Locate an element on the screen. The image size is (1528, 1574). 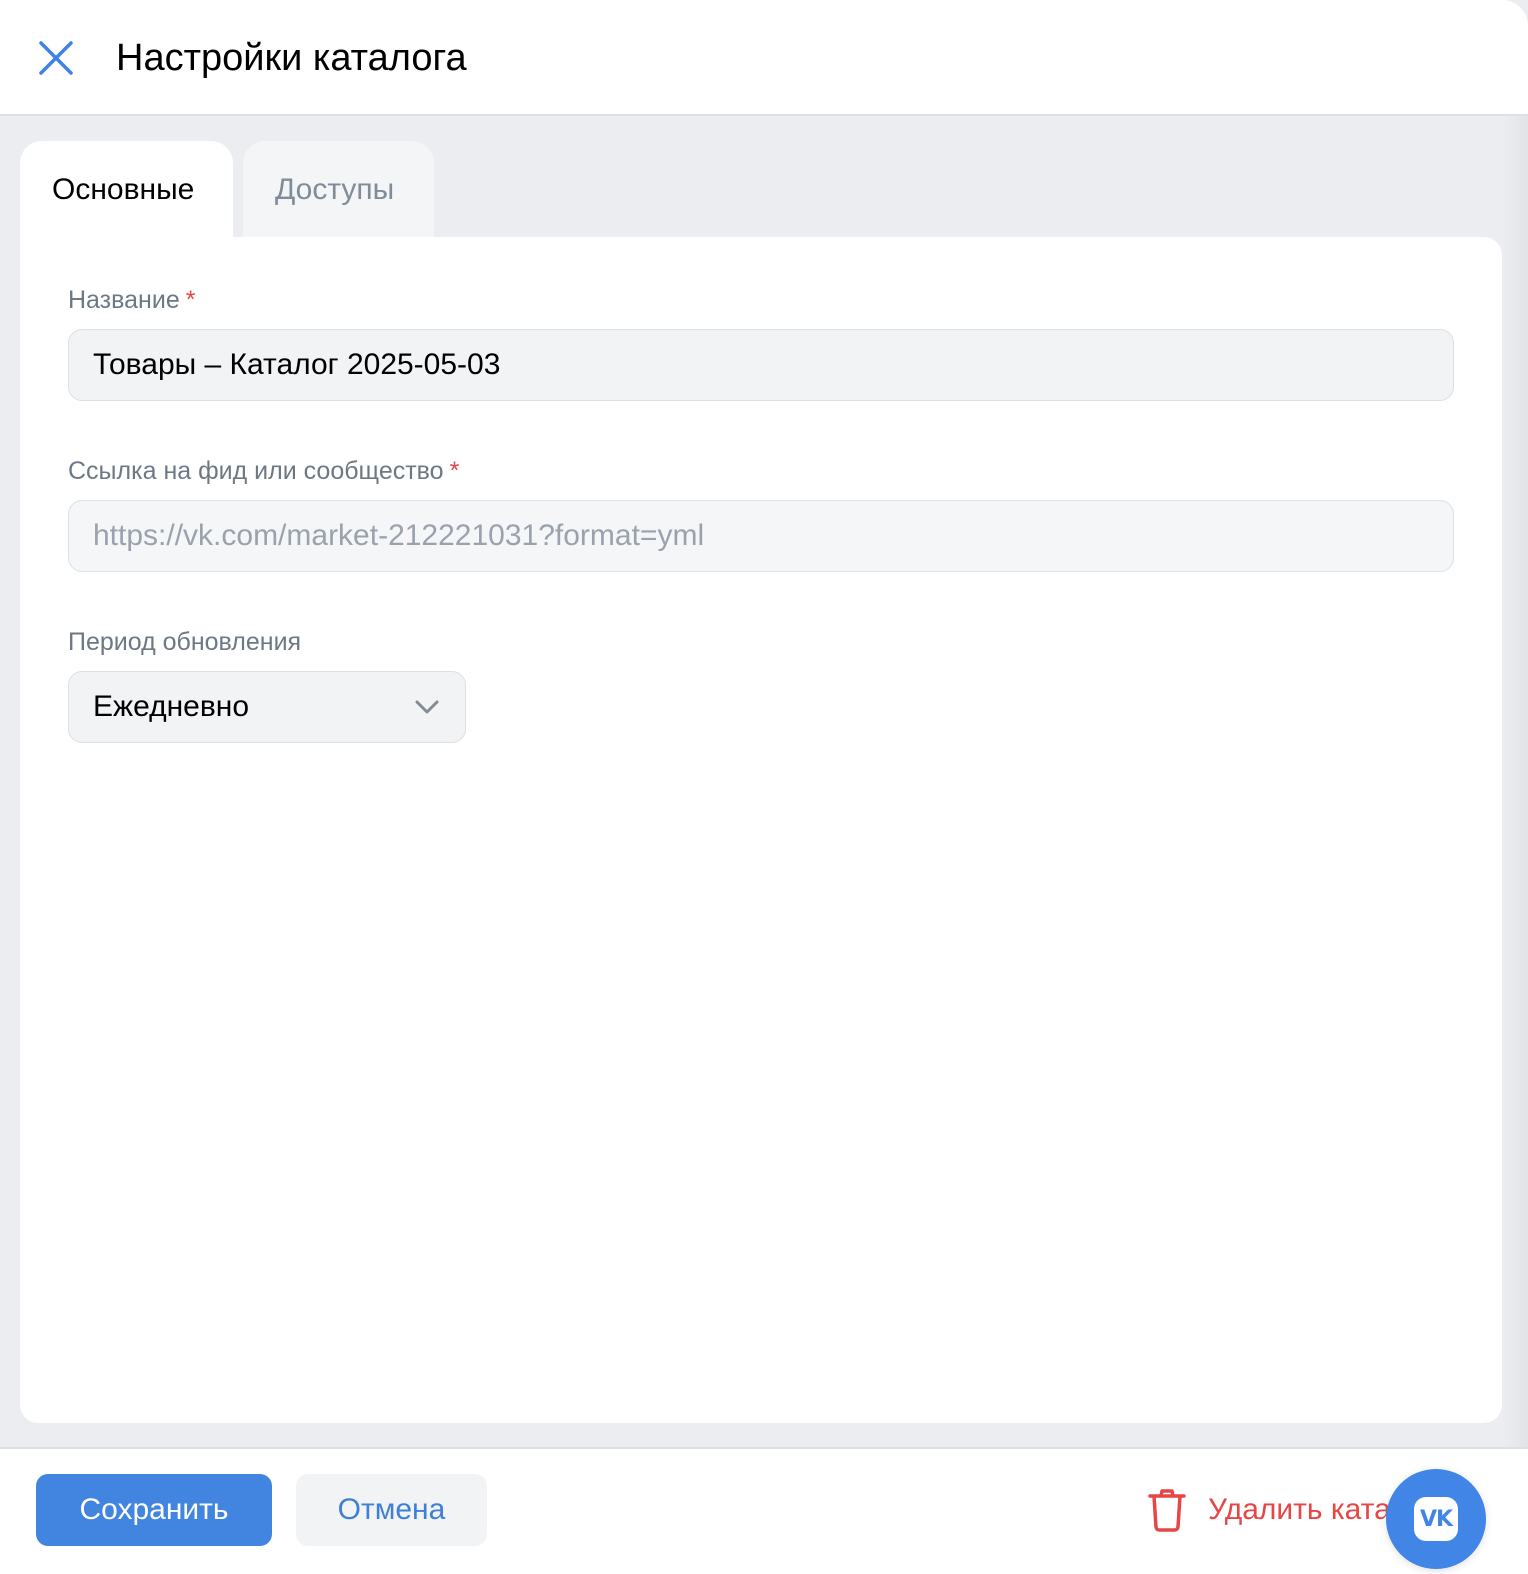
tab-access: Доступы is located at coordinates (338, 190).